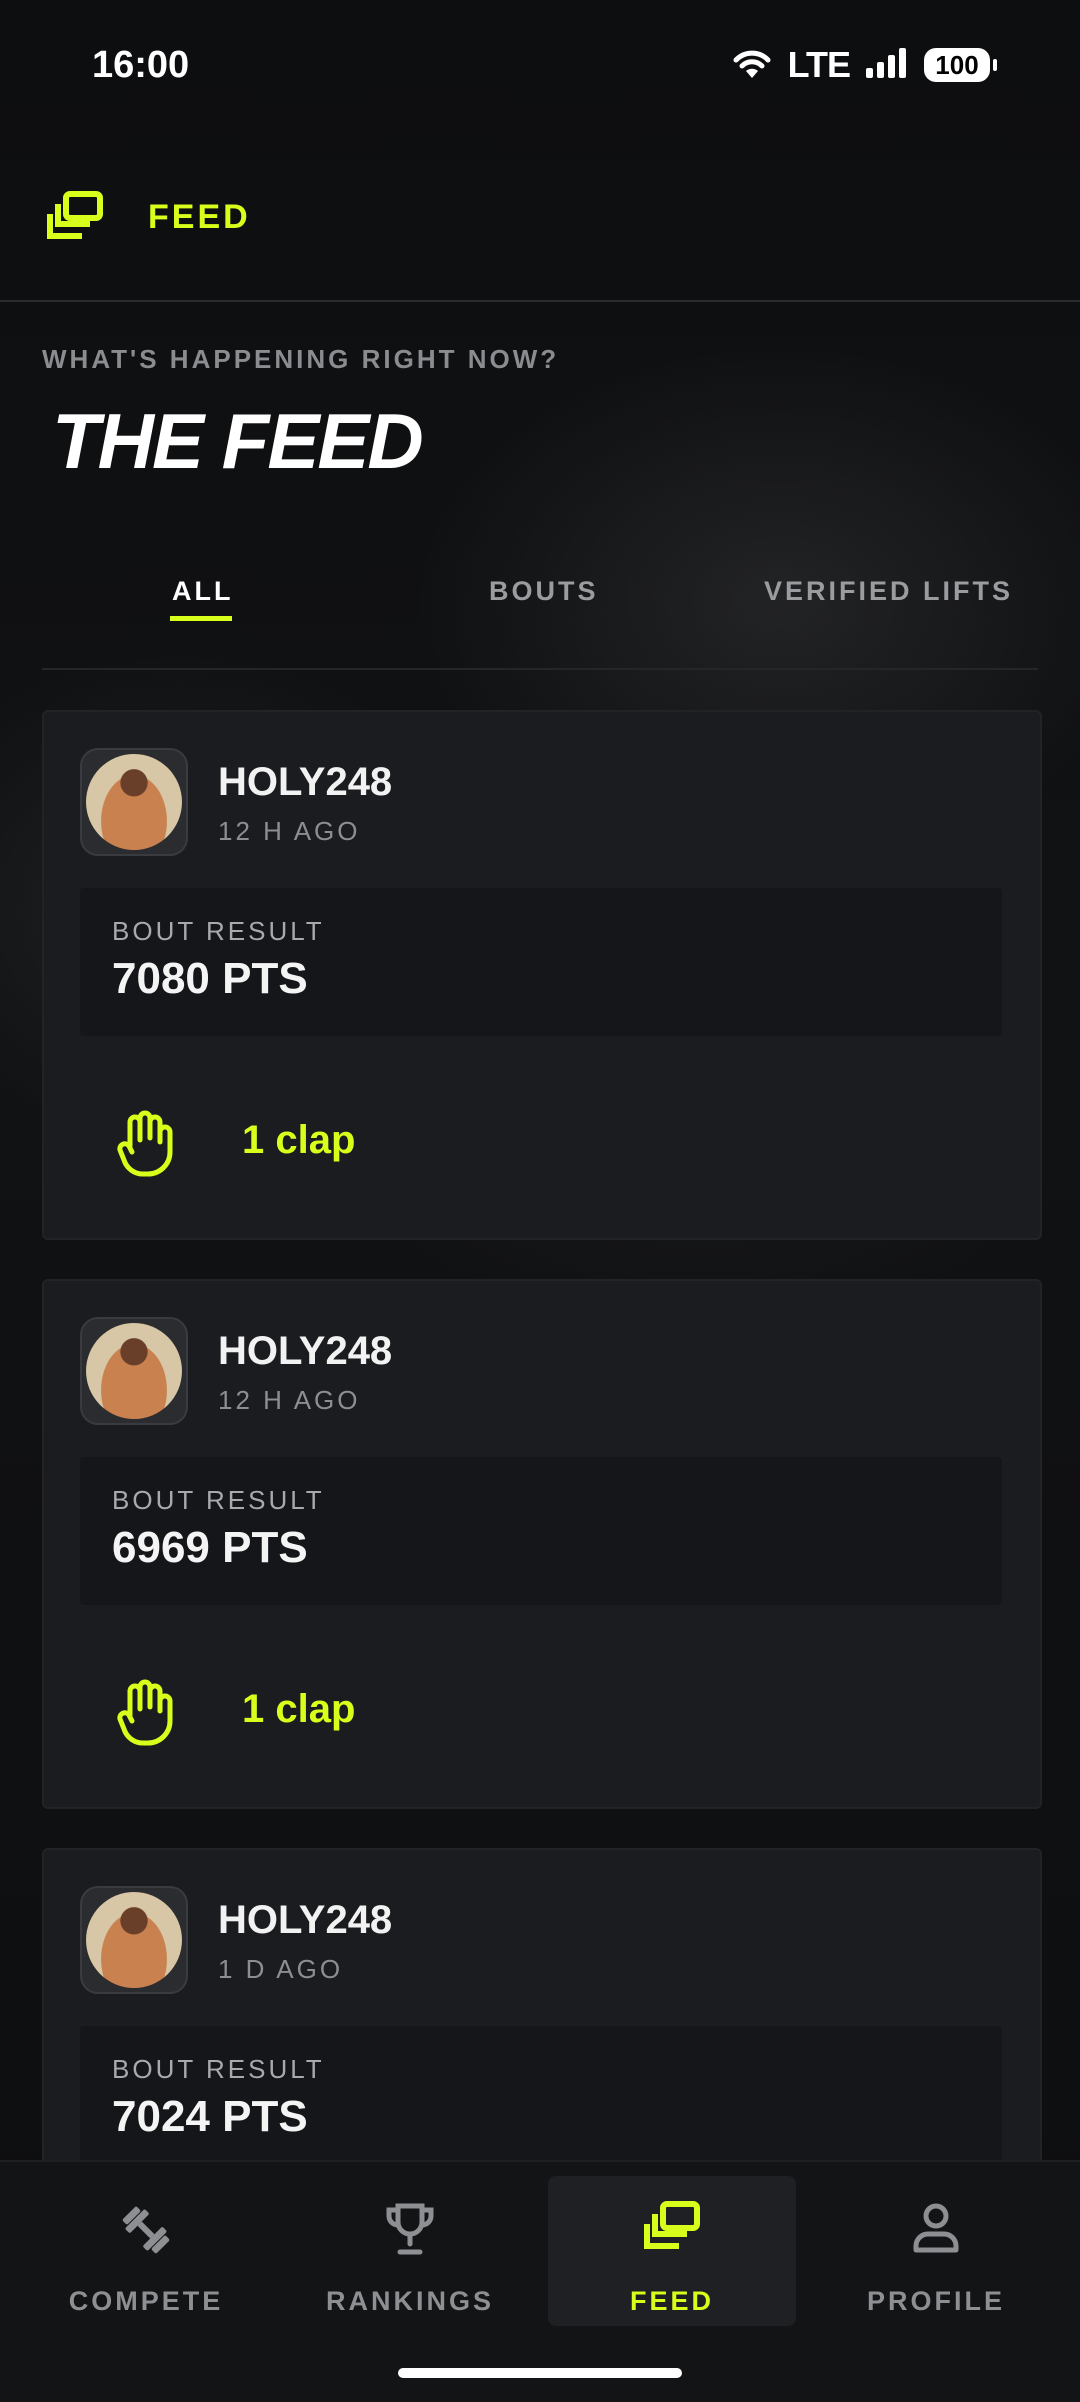 Image resolution: width=1080 pixels, height=2402 pixels. Describe the element at coordinates (146, 2230) in the screenshot. I see `dumbbell-icon` at that location.